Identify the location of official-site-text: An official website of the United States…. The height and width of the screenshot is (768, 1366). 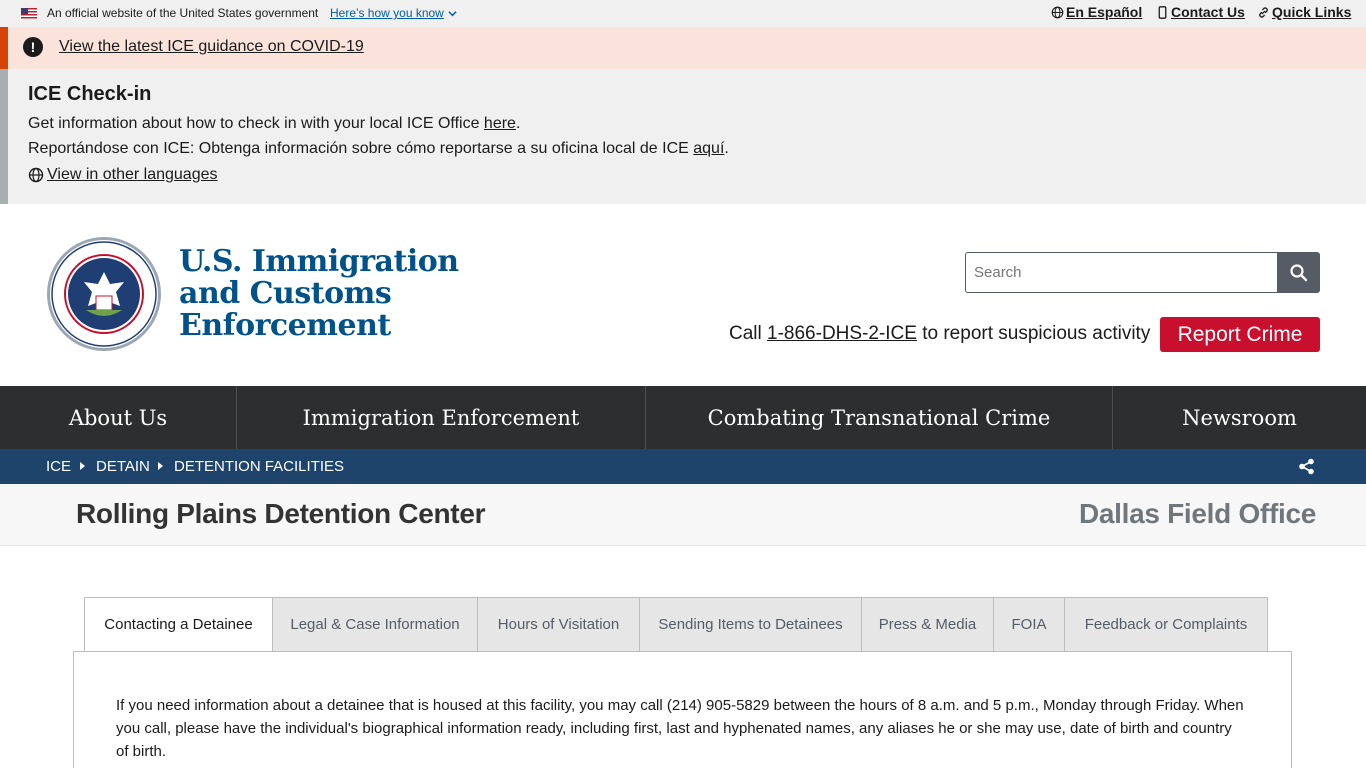
(183, 13).